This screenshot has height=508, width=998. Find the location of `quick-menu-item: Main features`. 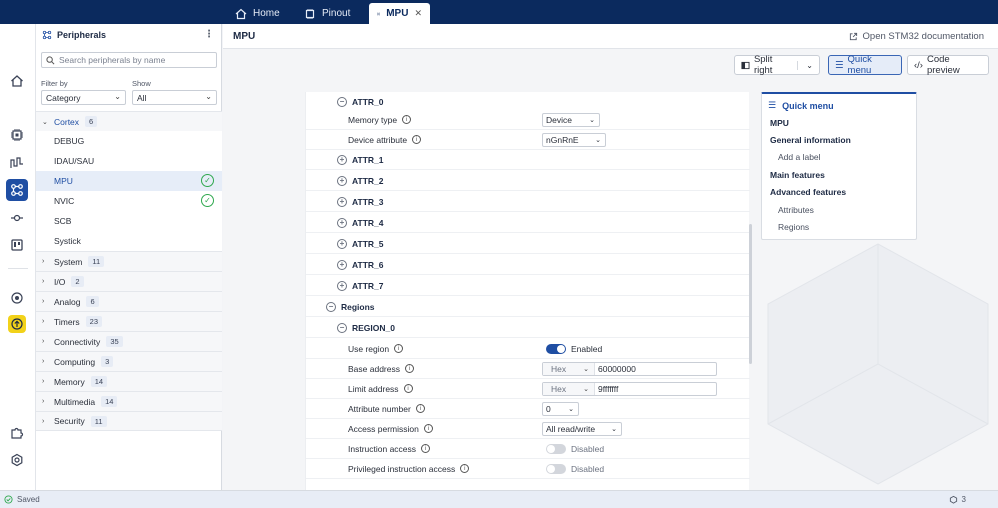

quick-menu-item: Main features is located at coordinates (797, 175).